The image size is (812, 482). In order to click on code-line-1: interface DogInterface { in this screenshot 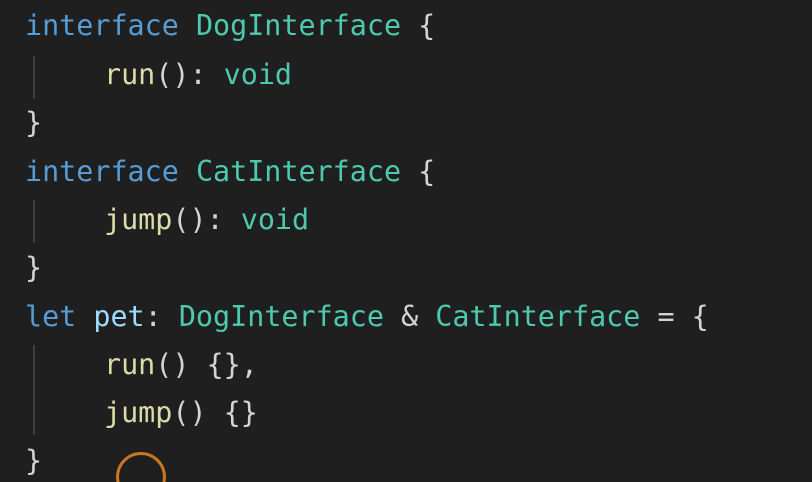, I will do `click(230, 26)`.